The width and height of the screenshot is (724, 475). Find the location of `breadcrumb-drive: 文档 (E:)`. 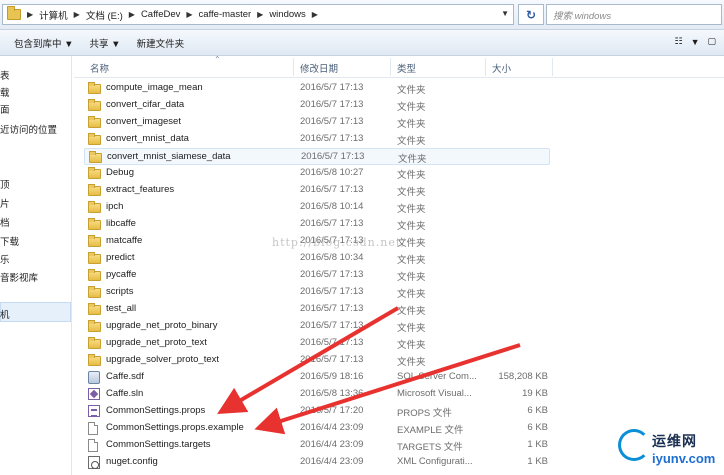

breadcrumb-drive: 文档 (E:) is located at coordinates (104, 15).